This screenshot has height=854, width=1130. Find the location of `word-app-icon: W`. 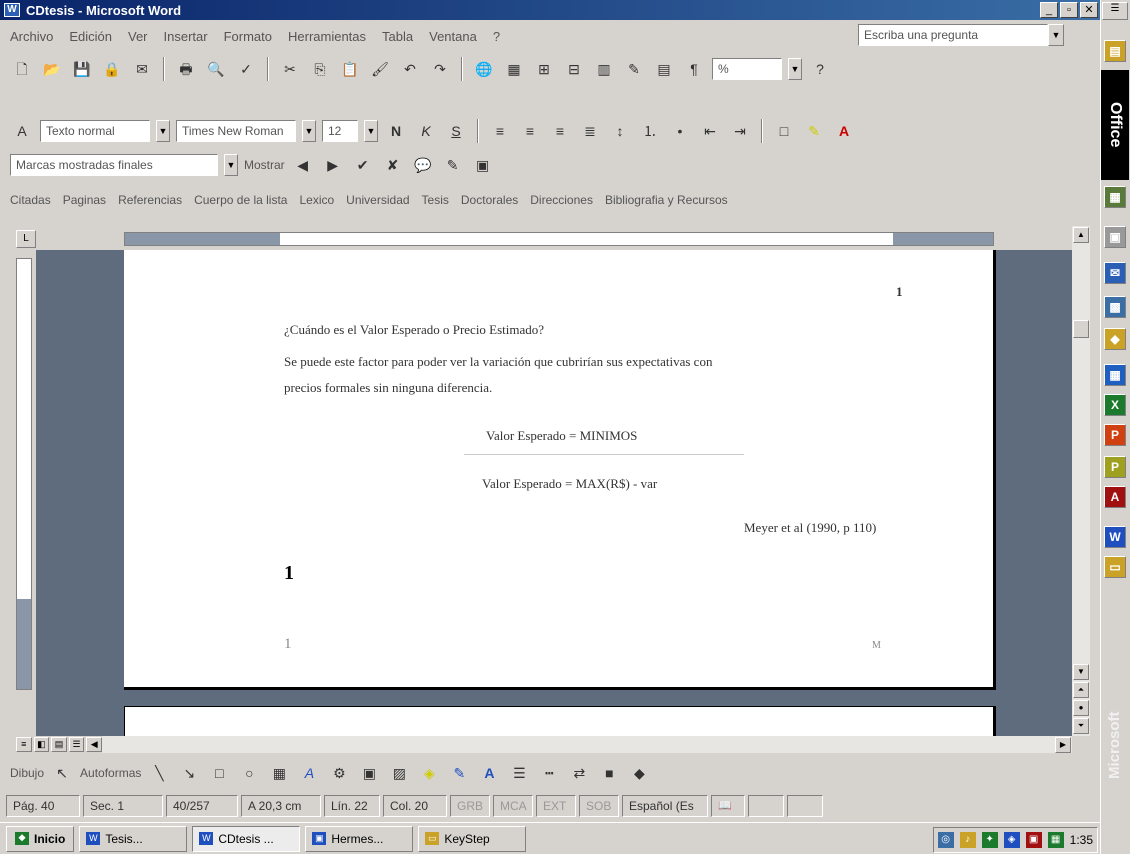

word-app-icon: W is located at coordinates (12, 10).